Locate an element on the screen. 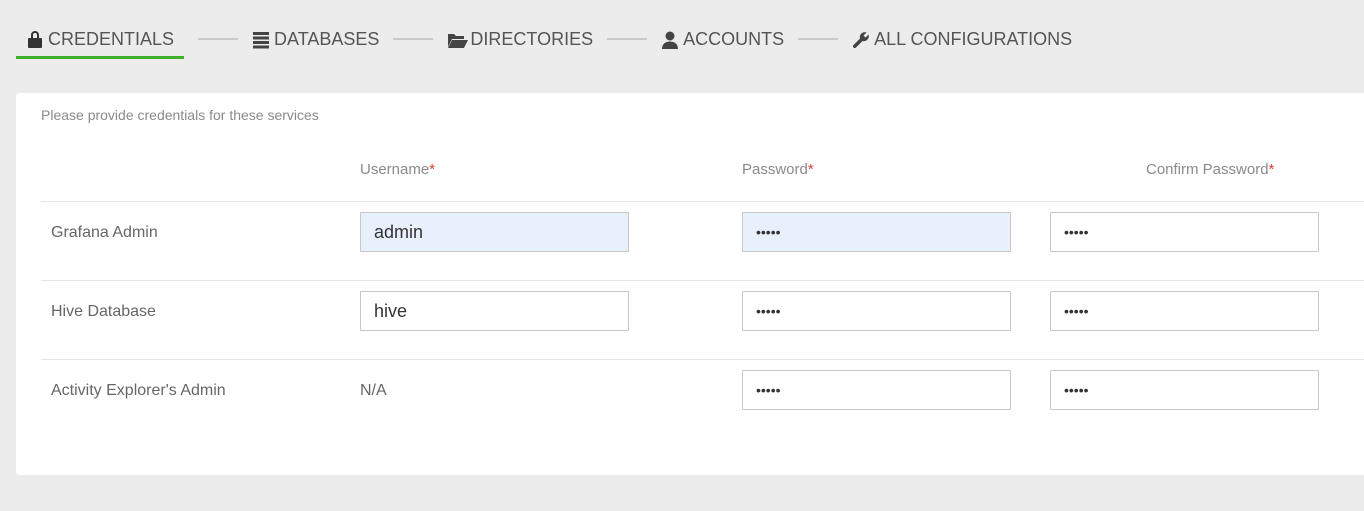 Image resolution: width=1364 pixels, height=511 pixels. user-icon is located at coordinates (670, 40).